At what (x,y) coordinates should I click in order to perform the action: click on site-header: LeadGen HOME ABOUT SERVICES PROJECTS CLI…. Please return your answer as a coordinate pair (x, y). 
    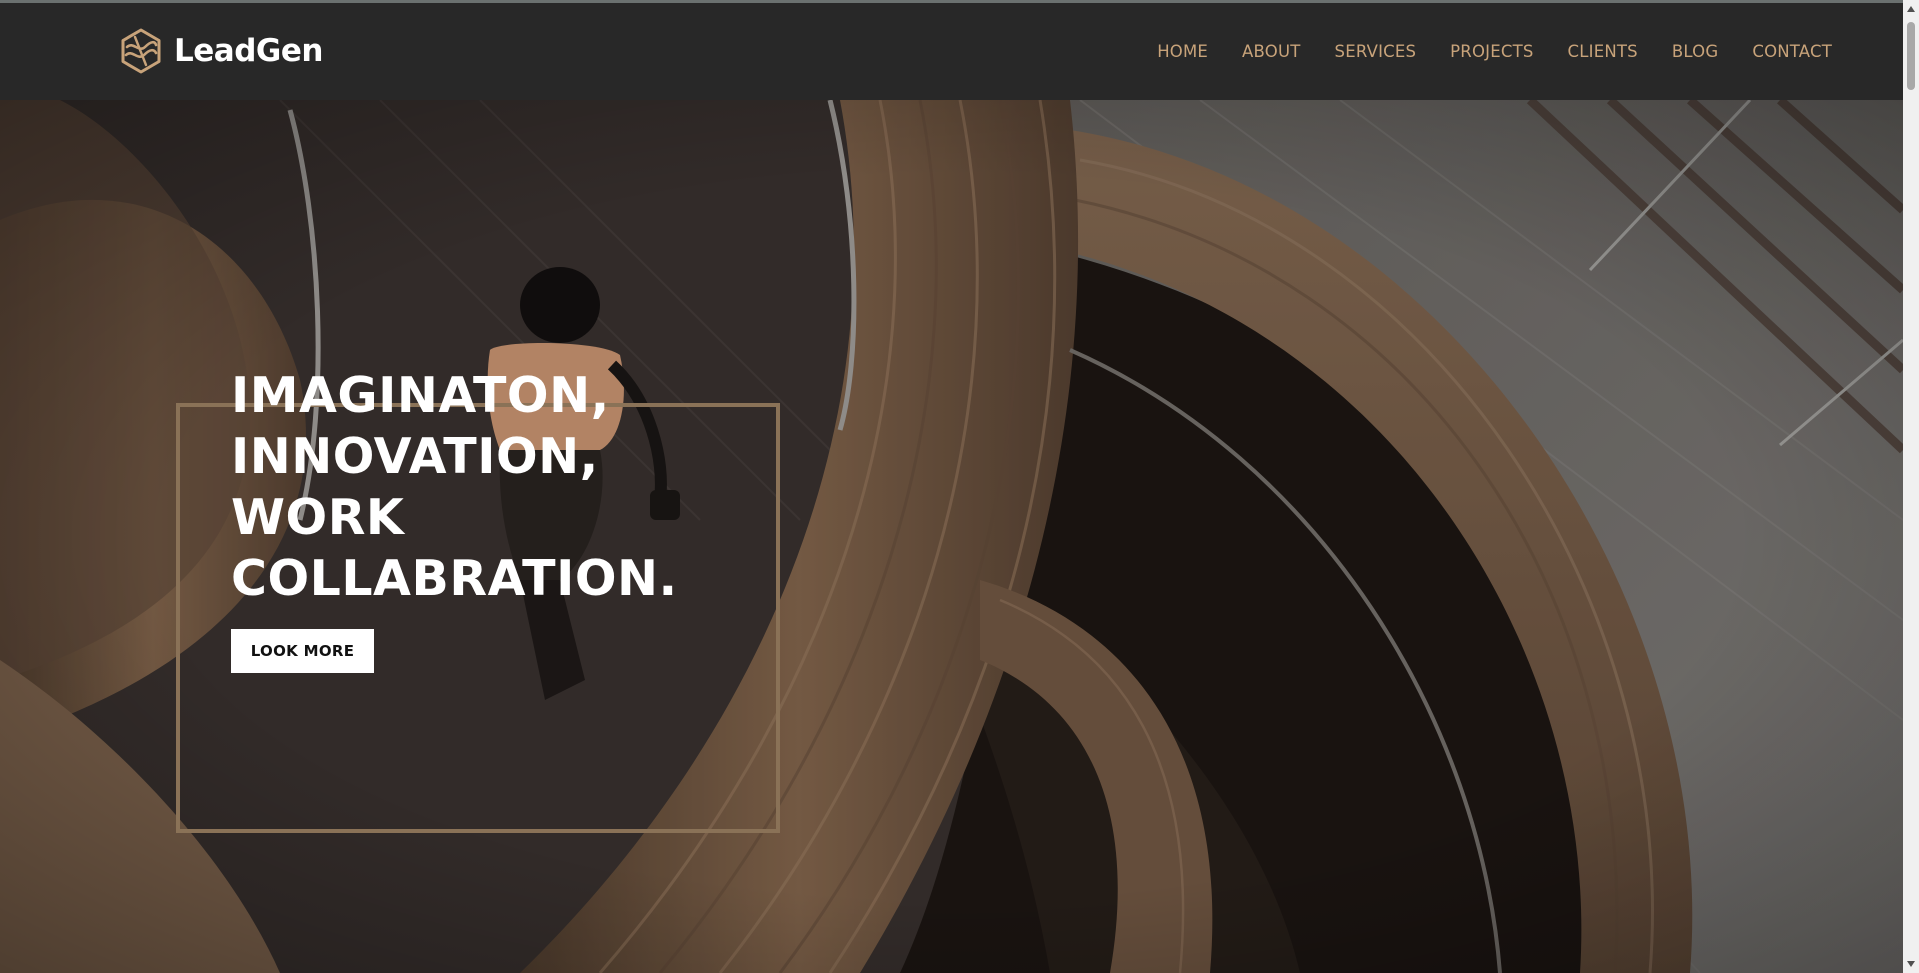
    Looking at the image, I should click on (951, 51).